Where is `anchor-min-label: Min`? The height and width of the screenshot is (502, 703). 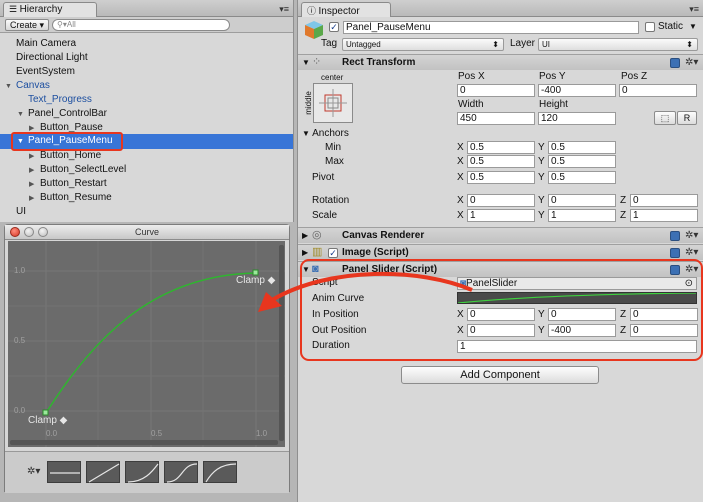 anchor-min-label: Min is located at coordinates (333, 147).